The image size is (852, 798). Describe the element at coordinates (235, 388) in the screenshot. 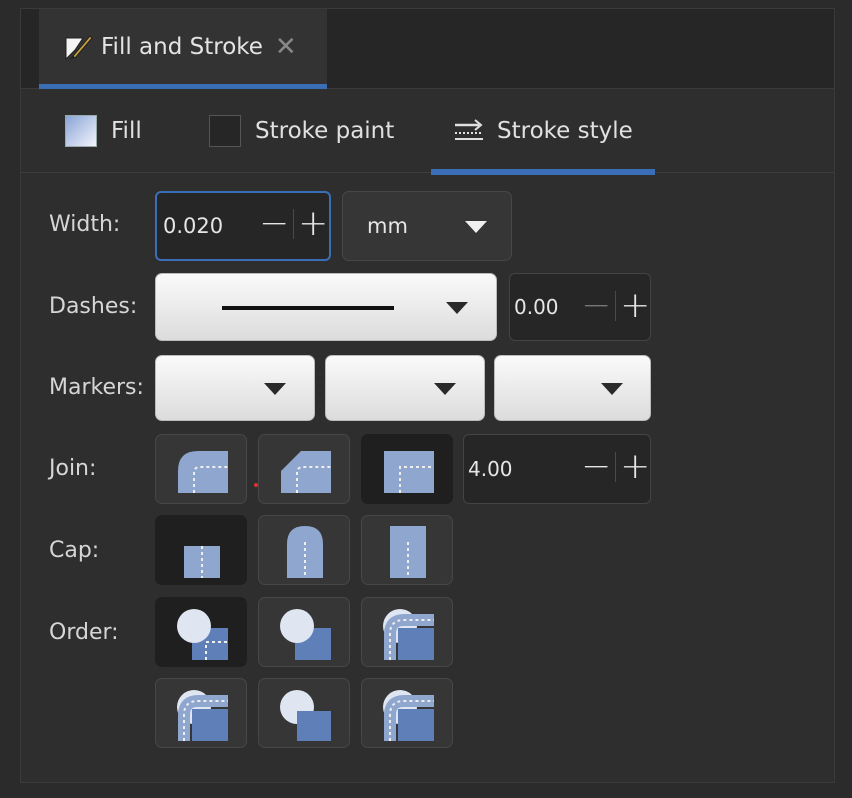

I see `start-marker-select` at that location.